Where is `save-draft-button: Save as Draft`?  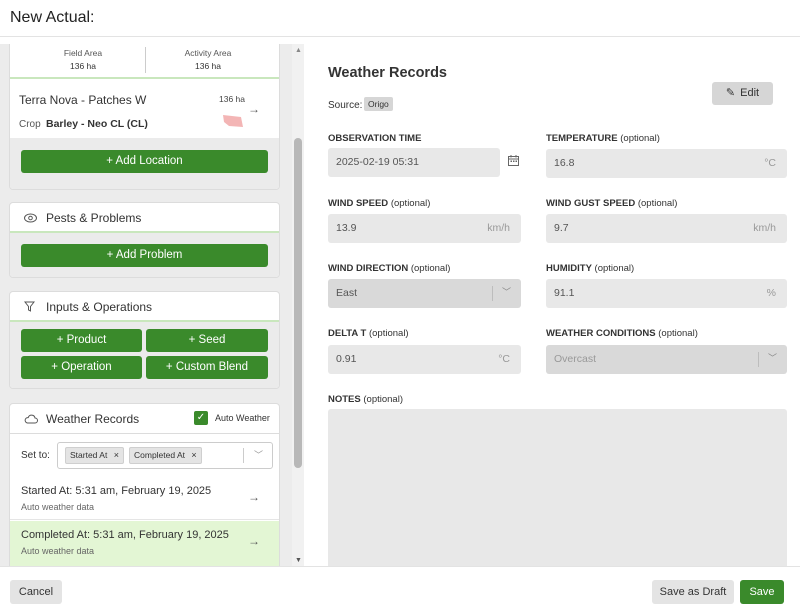
save-draft-button: Save as Draft is located at coordinates (693, 592).